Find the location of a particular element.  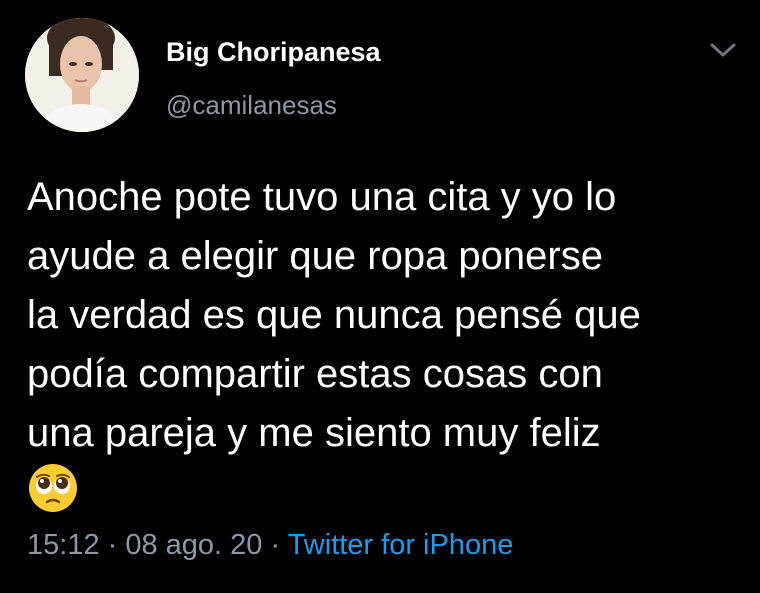

tweet-line: una pareja y me siento muy feliz is located at coordinates (314, 433).